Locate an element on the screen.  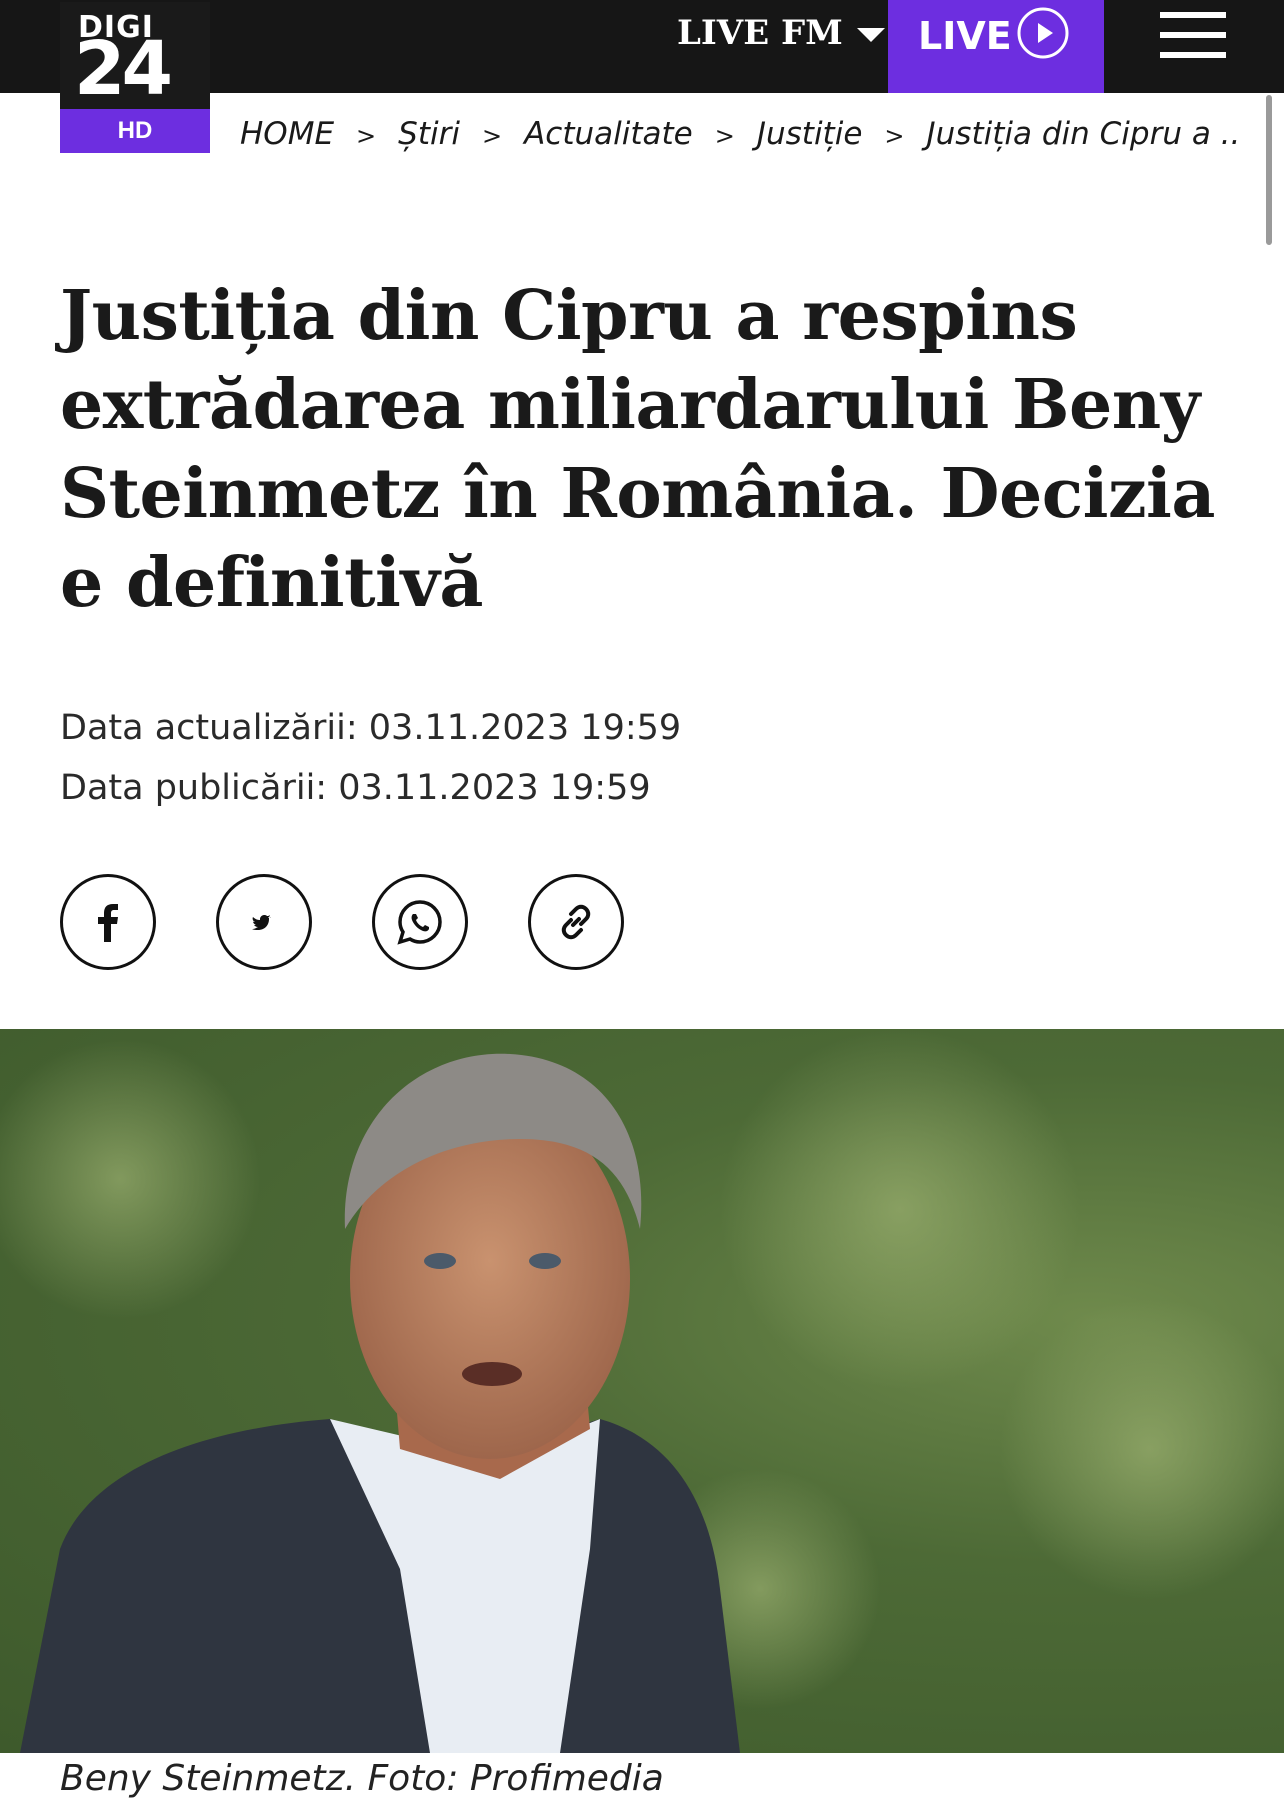
breadcrumb-actualitate: Actualitate is located at coordinates (608, 134).